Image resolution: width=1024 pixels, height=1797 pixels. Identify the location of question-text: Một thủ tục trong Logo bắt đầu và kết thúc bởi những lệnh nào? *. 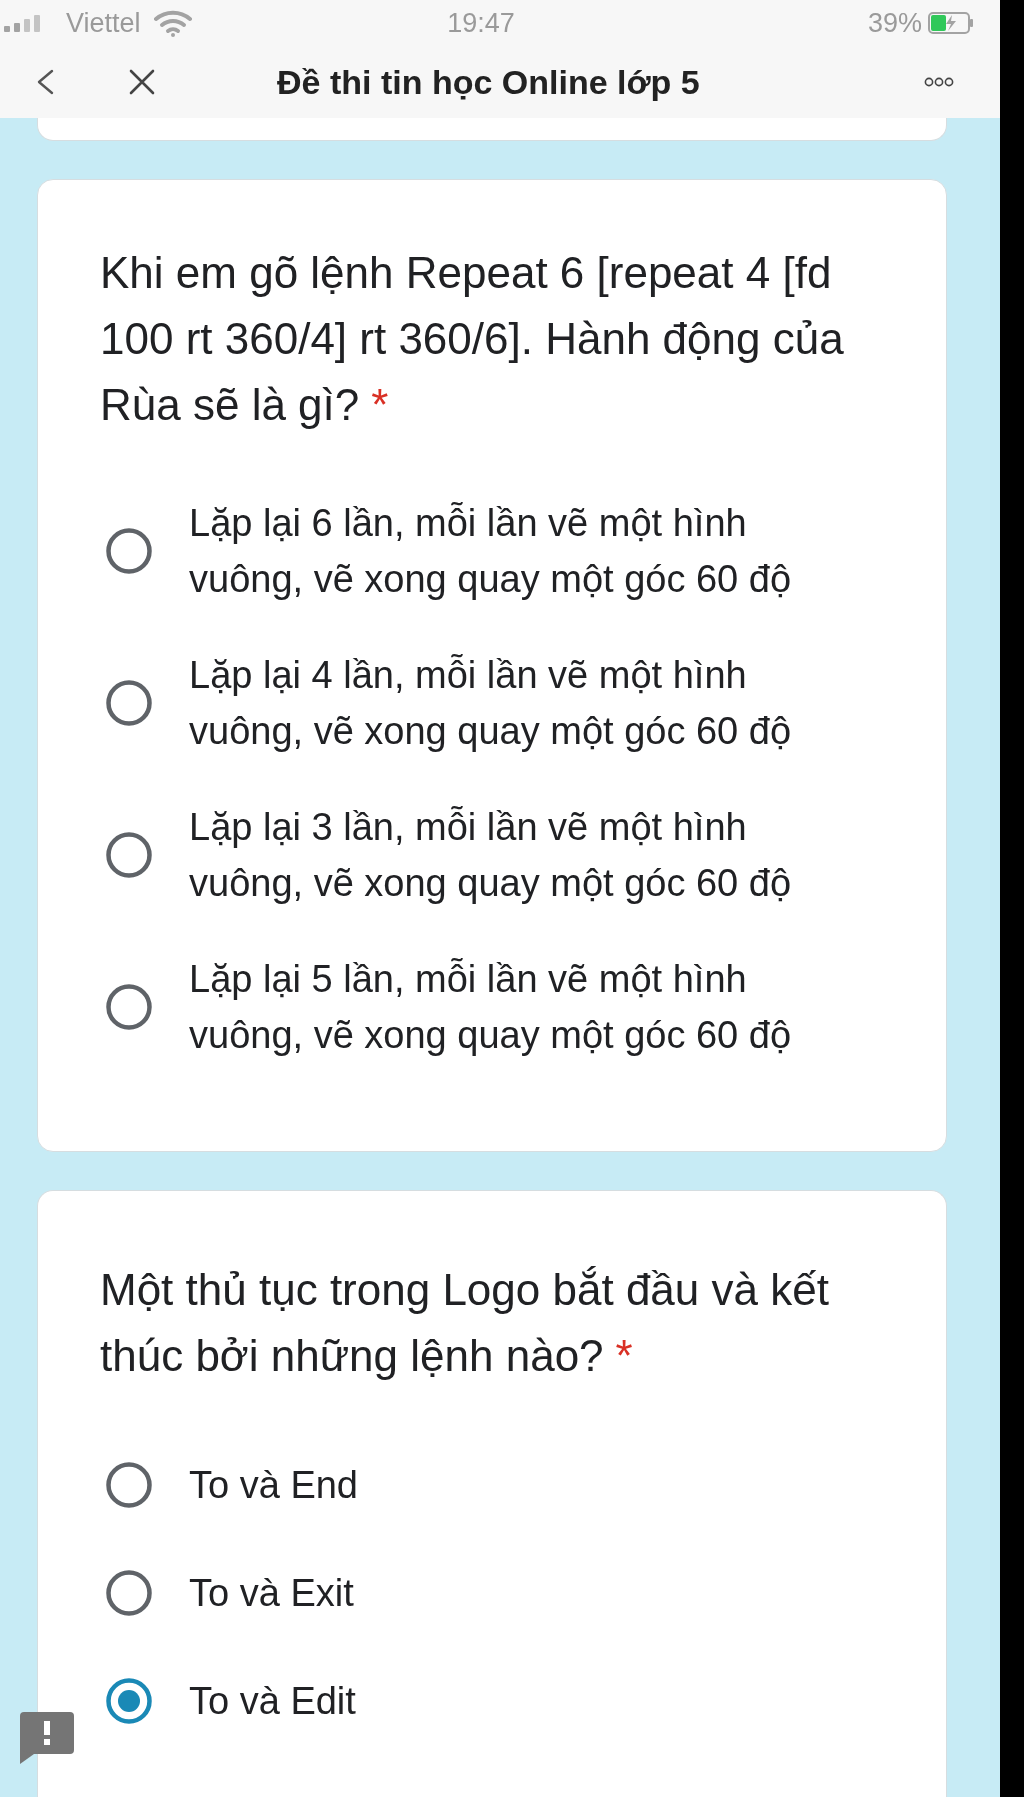
(465, 1323).